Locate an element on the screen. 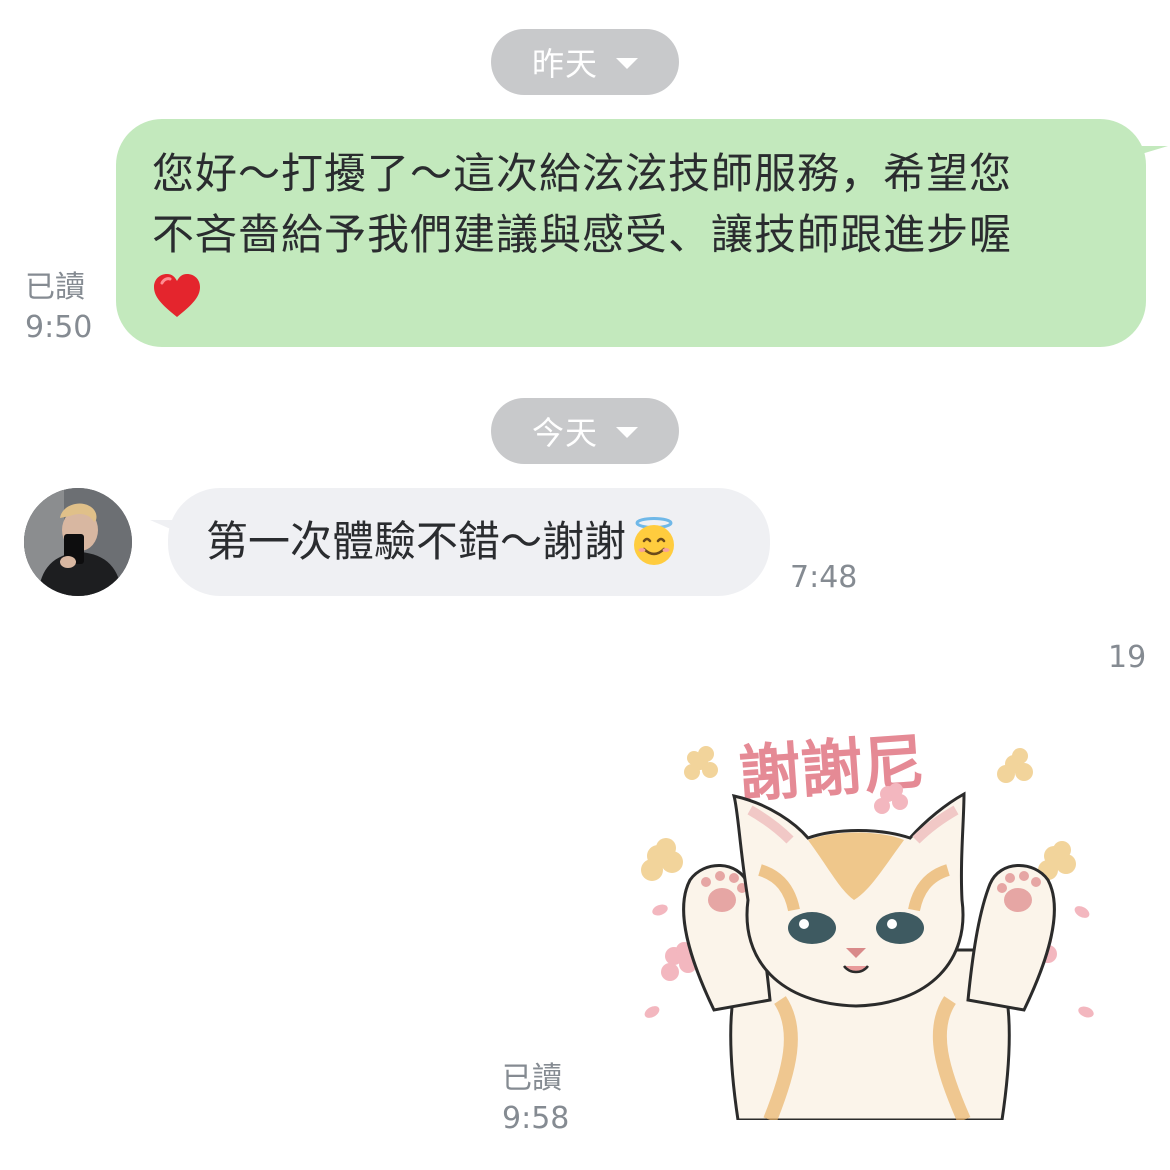  message-text-line: 您好～打擾了～這次給泫泫技師服務，希望您 is located at coordinates (582, 173).